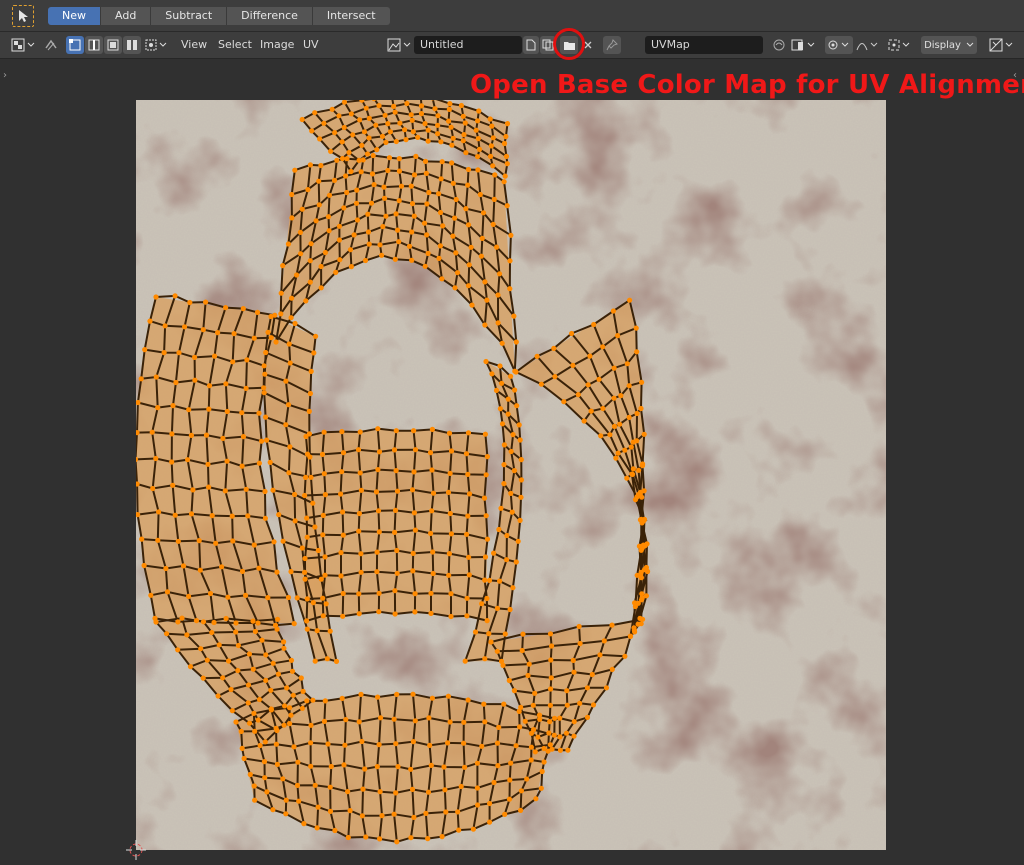 The width and height of the screenshot is (1024, 865). I want to click on vertex-select-icon, so click(75, 45).